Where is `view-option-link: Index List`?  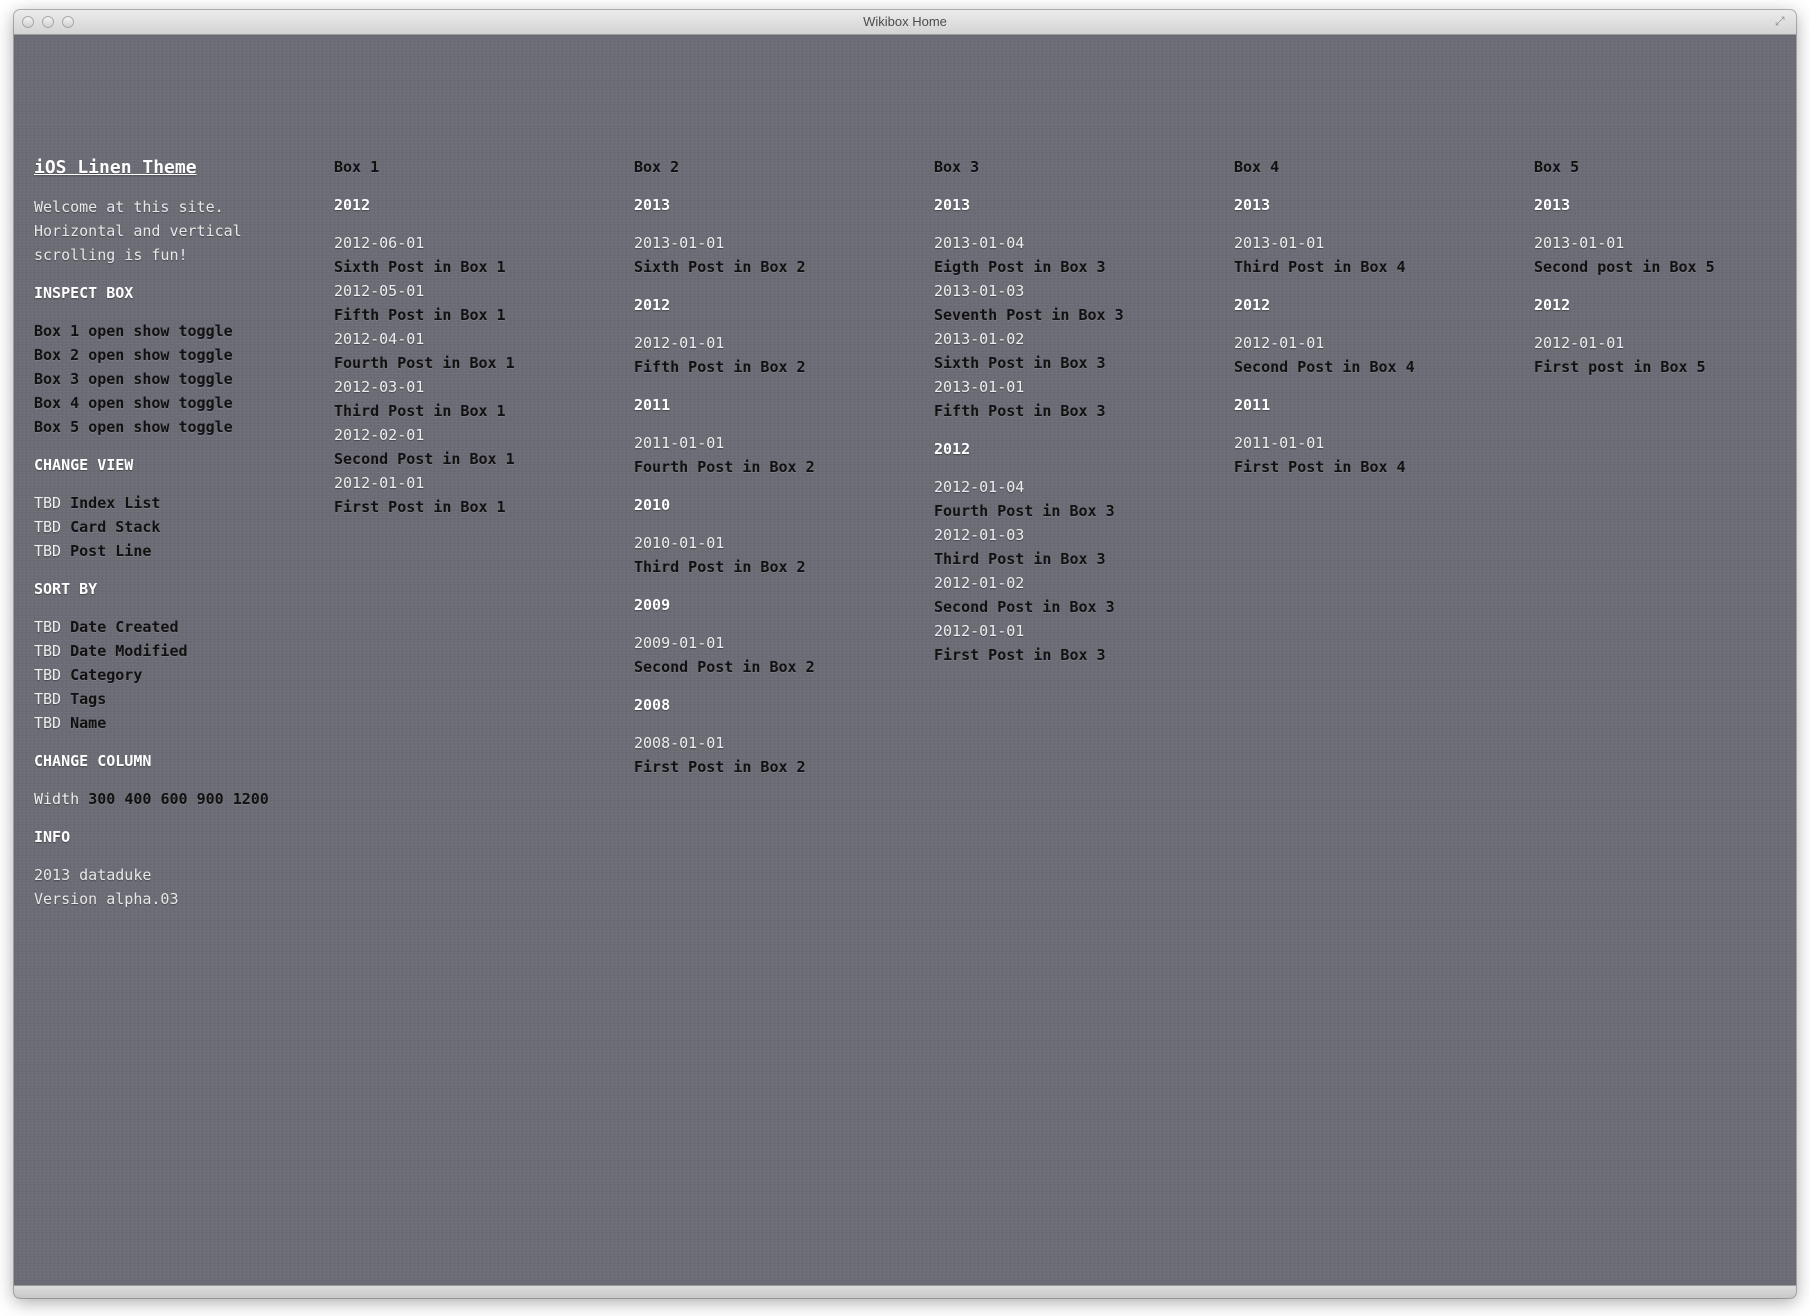
view-option-link: Index List is located at coordinates (115, 503).